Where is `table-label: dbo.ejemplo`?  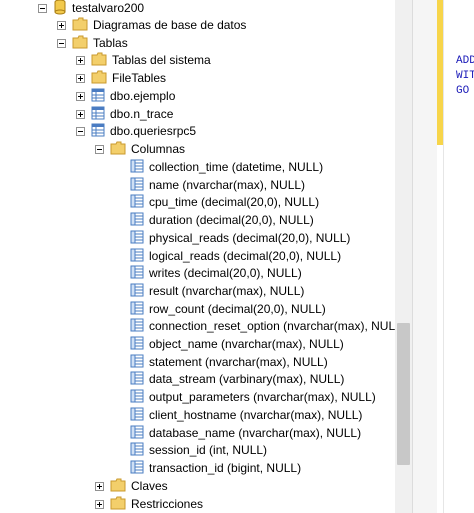
table-label: dbo.ejemplo is located at coordinates (143, 96).